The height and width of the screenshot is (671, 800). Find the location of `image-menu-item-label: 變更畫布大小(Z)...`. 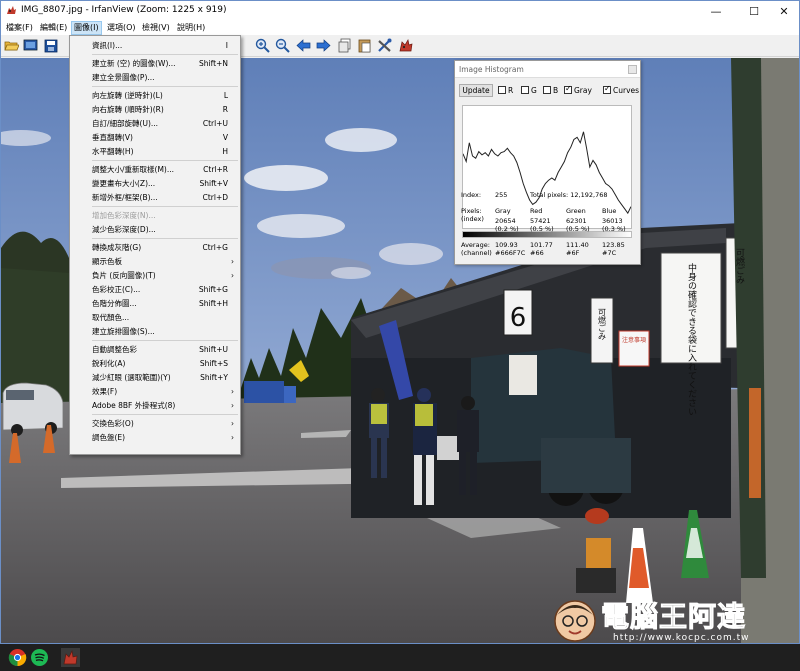

image-menu-item-label: 變更畫布大小(Z)... is located at coordinates (124, 183).